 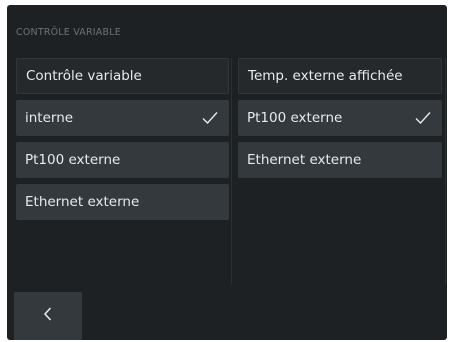 I want to click on external-temp-header-label: Temp. externe affichée, so click(x=325, y=76).